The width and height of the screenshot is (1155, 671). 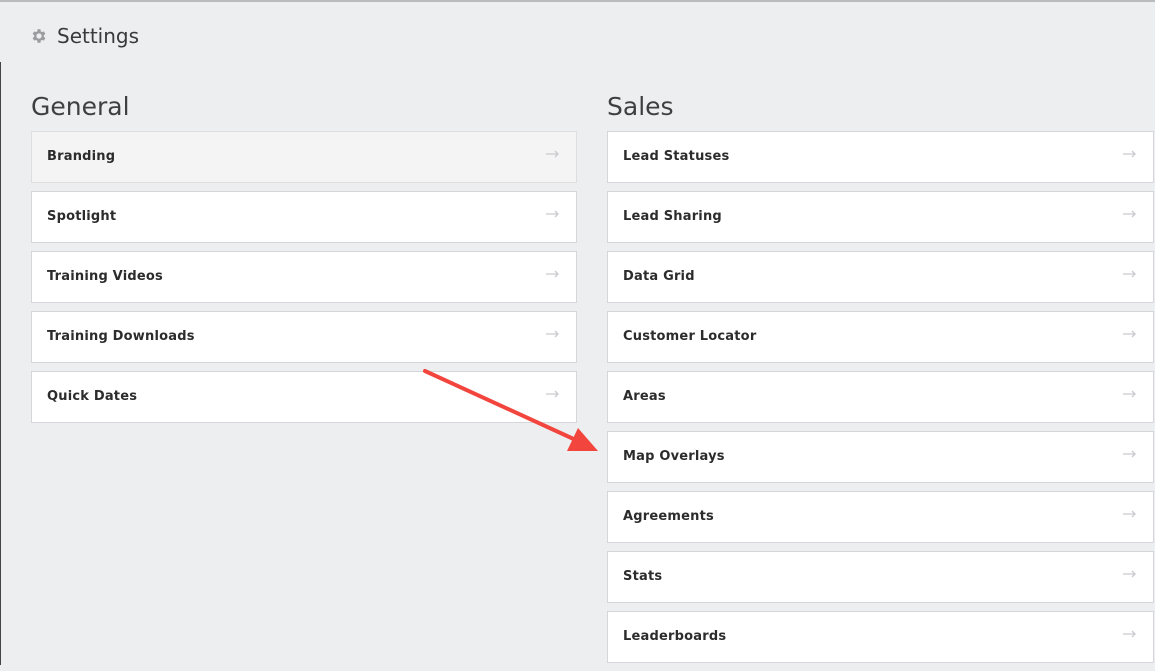 I want to click on settings-item-stats: Stats, so click(x=880, y=577).